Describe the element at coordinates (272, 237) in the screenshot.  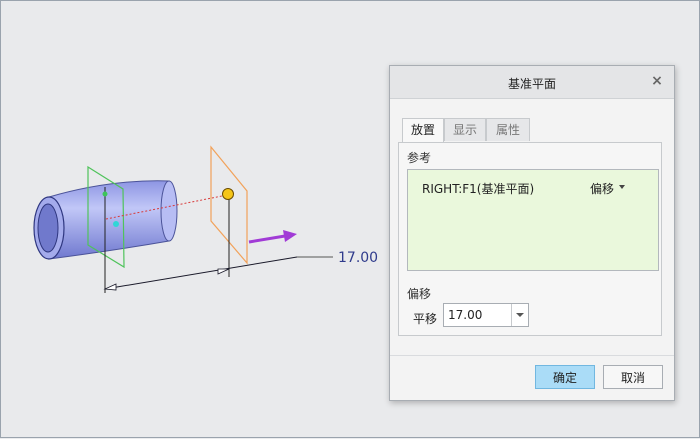
I see `drag-direction-arrow` at that location.